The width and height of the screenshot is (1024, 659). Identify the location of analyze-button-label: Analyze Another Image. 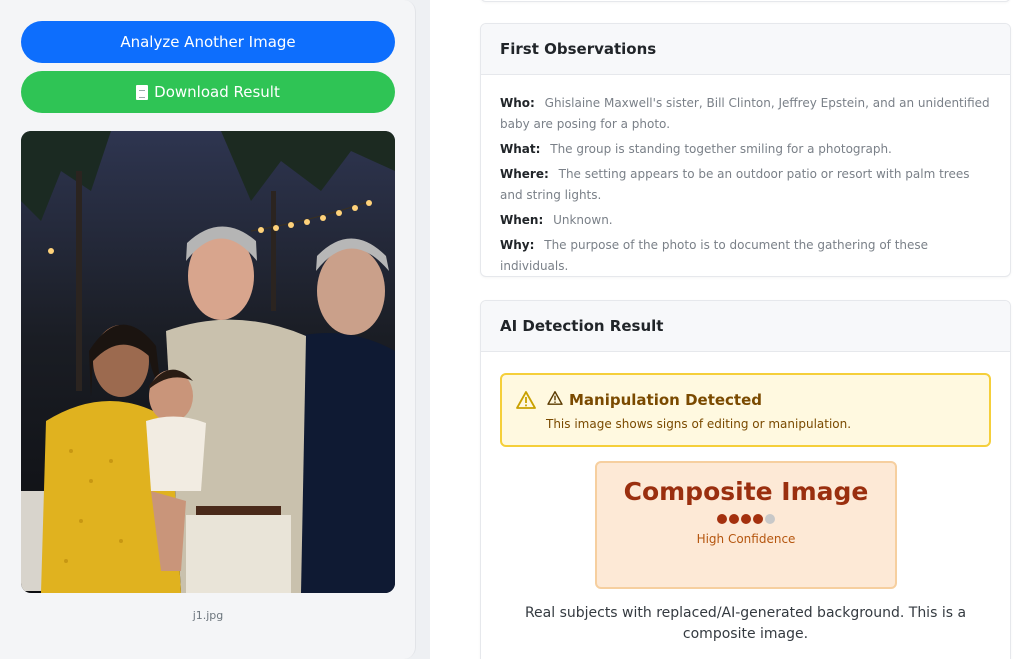
(208, 42).